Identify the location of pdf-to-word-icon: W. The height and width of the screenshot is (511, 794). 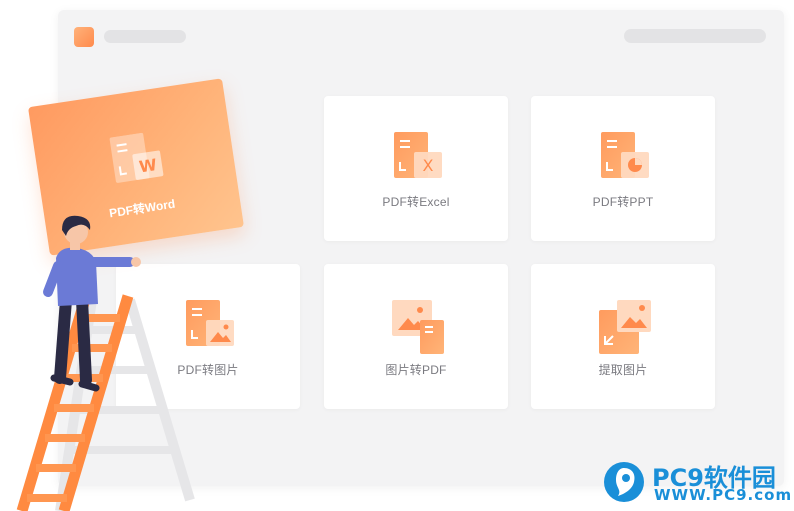
(136, 157).